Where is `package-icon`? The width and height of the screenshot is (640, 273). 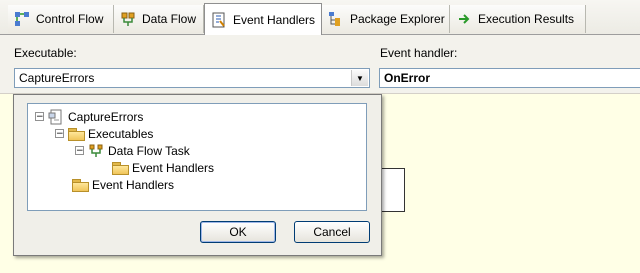
package-icon is located at coordinates (56, 117).